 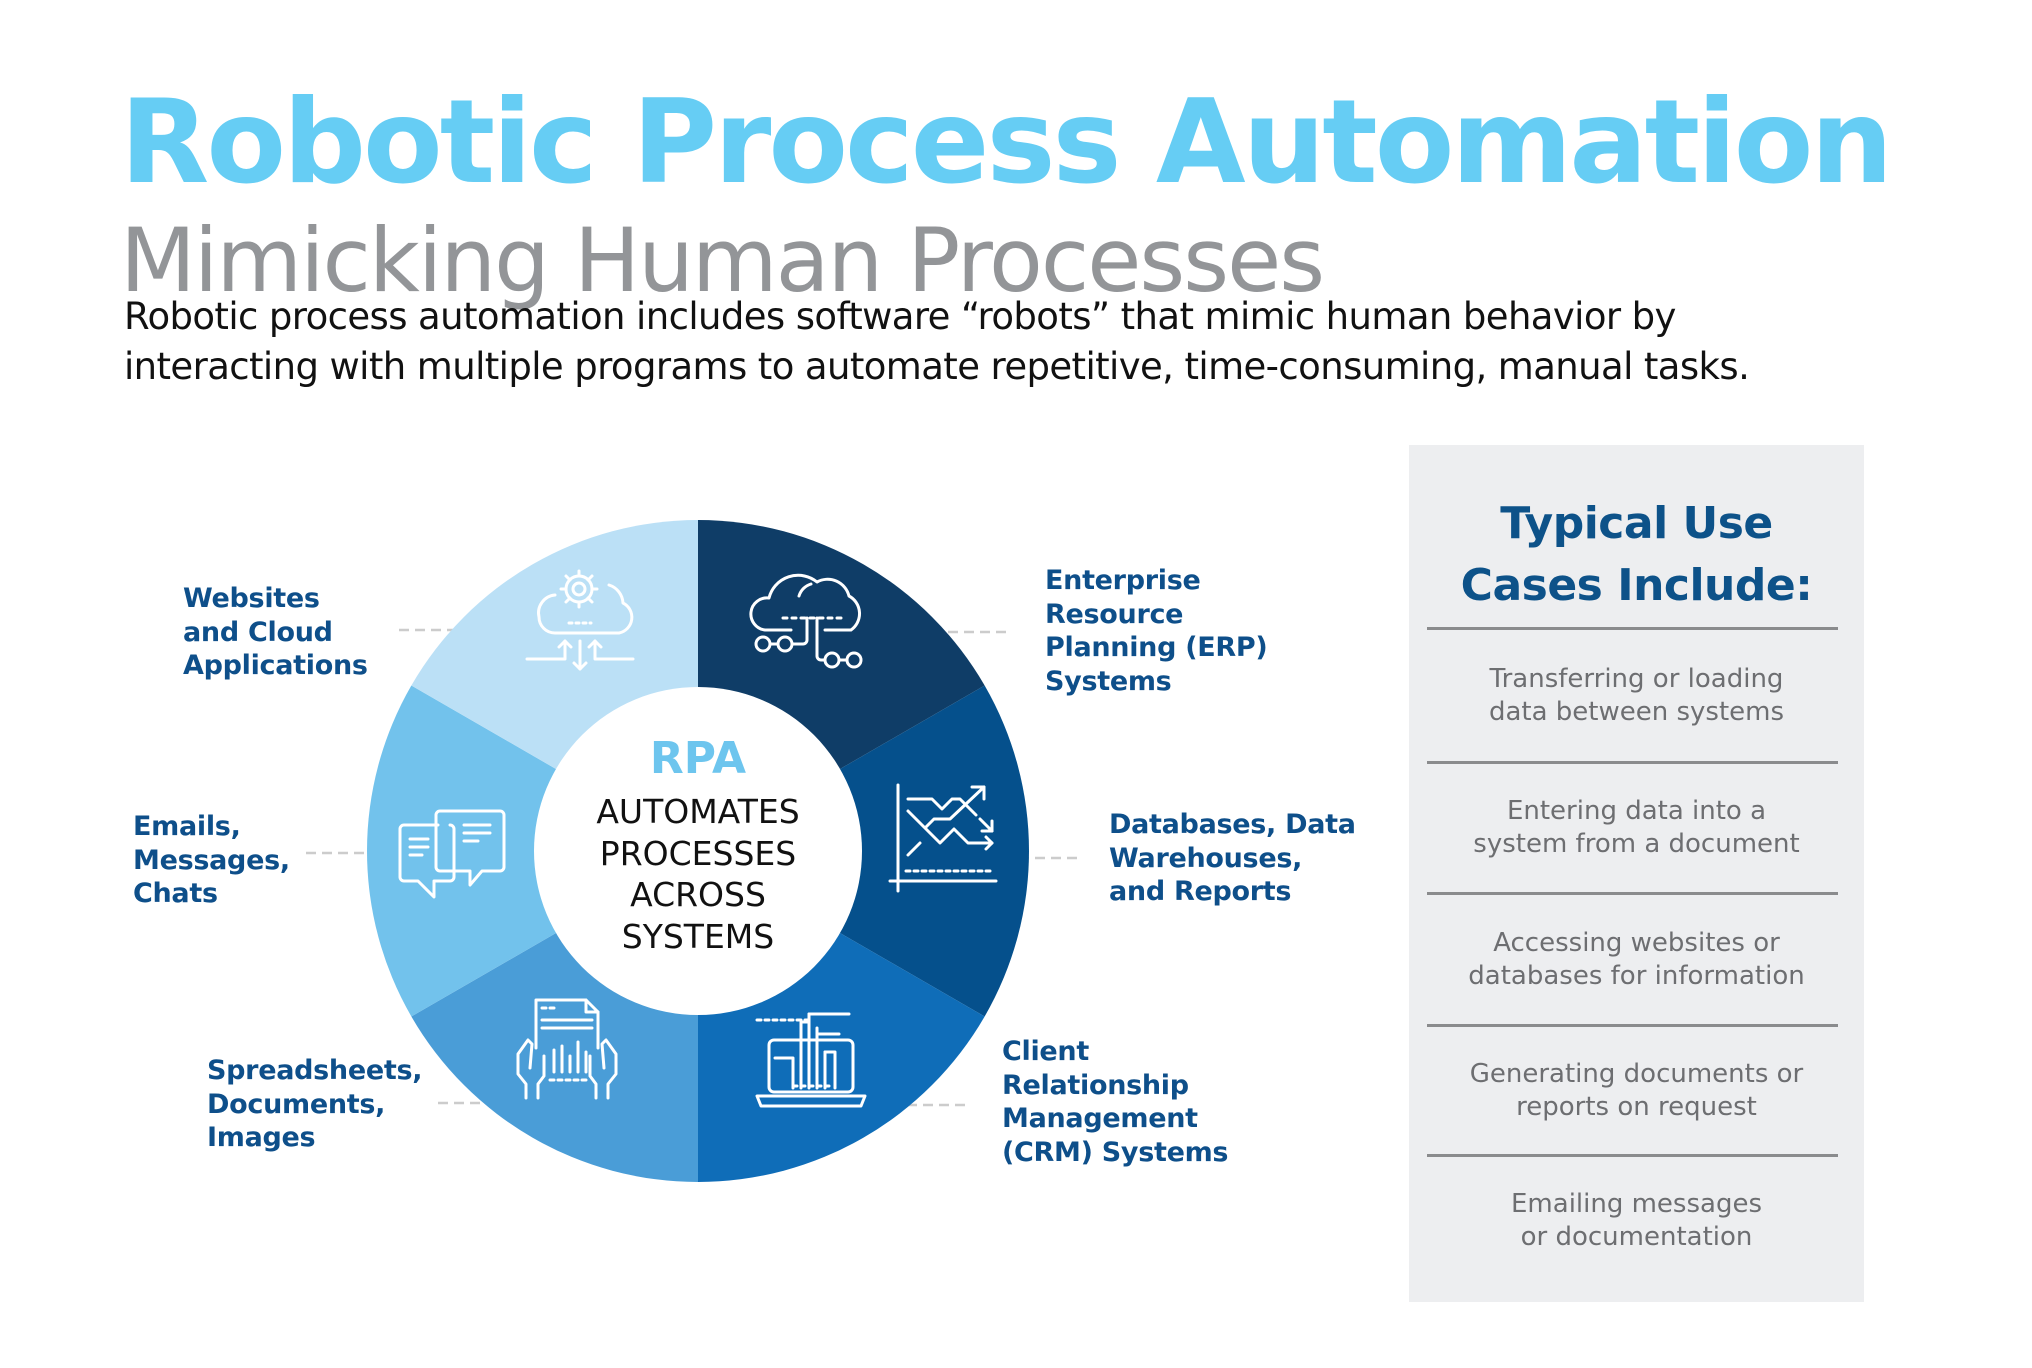 What do you see at coordinates (1206, 858) in the screenshot?
I see `label-line: Warehouses,` at bounding box center [1206, 858].